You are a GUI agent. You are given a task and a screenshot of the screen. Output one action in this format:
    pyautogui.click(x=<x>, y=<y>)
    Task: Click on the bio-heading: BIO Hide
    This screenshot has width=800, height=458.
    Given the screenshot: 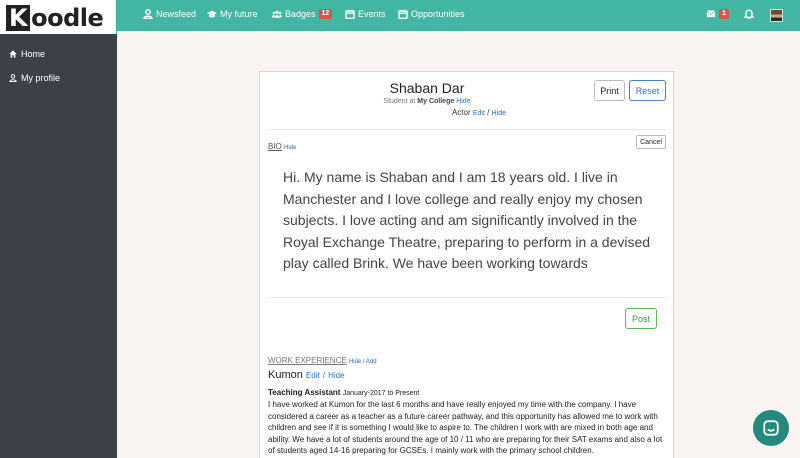 What is the action you would take?
    pyautogui.click(x=282, y=146)
    